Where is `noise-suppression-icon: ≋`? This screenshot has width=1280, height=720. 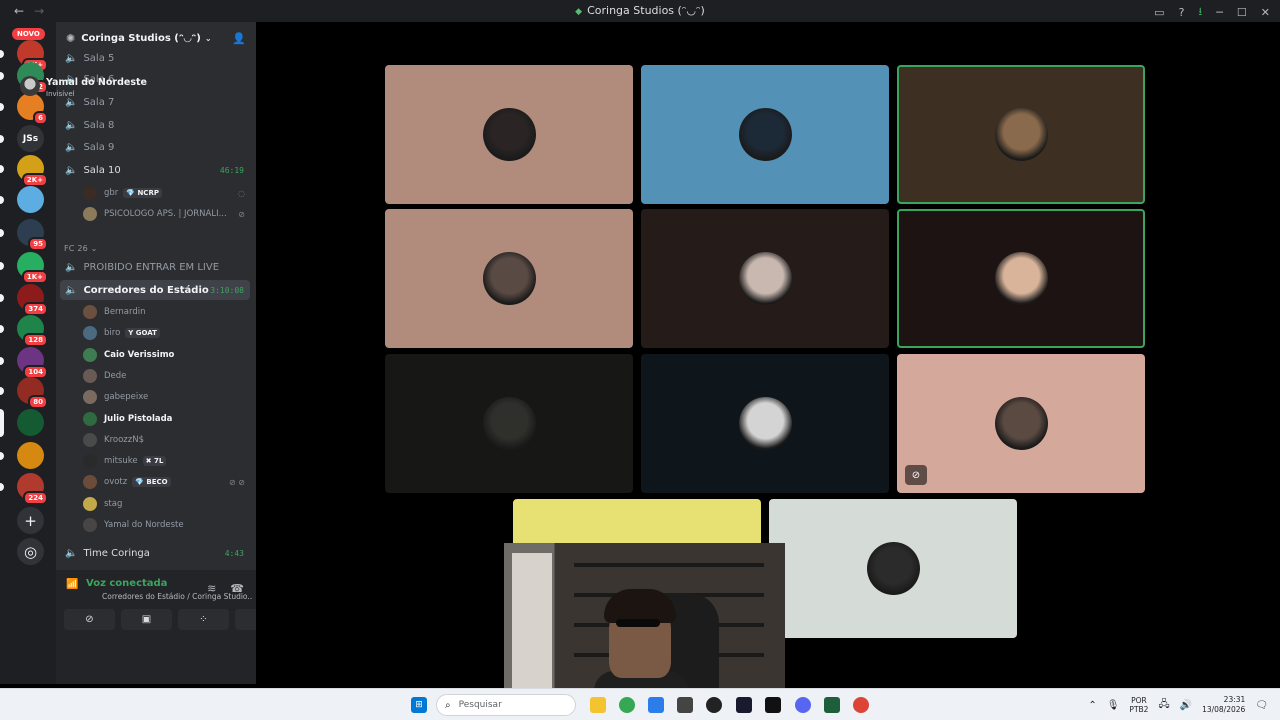
noise-suppression-icon: ≋ is located at coordinates (211, 588).